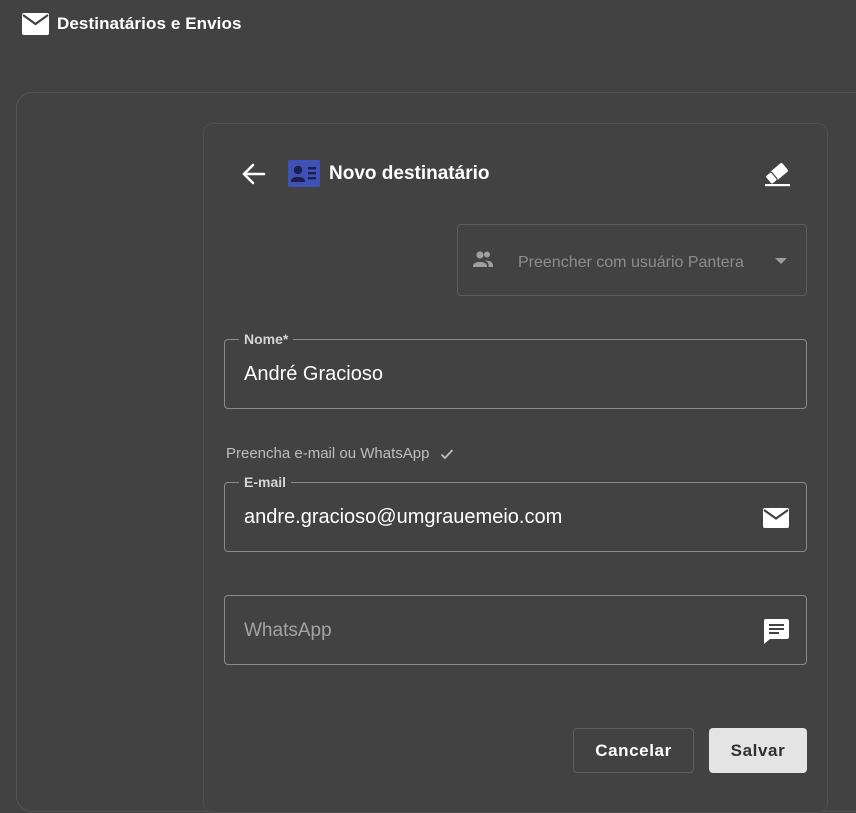 This screenshot has width=856, height=813. Describe the element at coordinates (428, 25) in the screenshot. I see `app-header: Destinatários e Envios` at that location.